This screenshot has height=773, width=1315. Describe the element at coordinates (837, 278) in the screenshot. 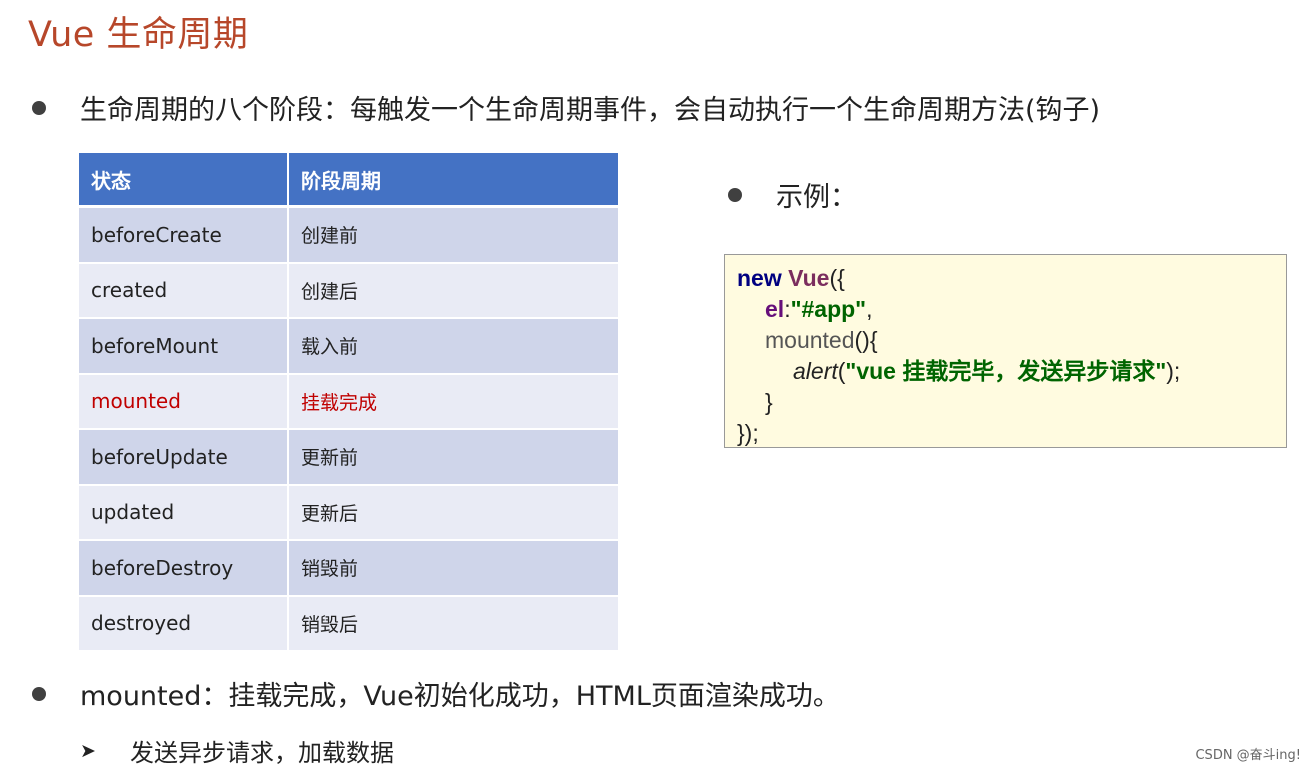

I see `code-punct: ({` at that location.